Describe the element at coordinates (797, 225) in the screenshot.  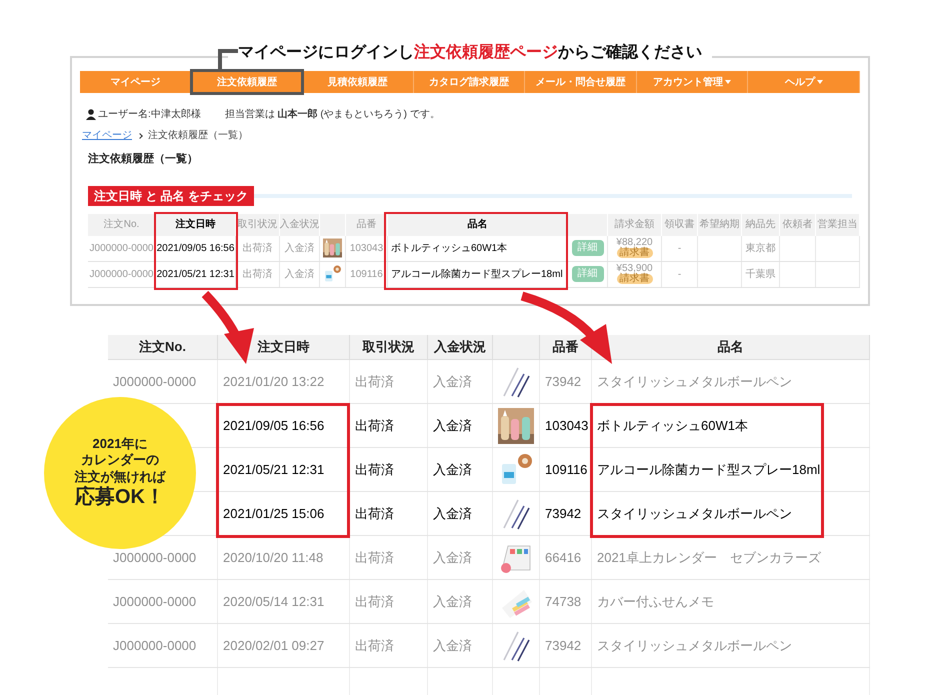
I see `column-header: 依頼者` at that location.